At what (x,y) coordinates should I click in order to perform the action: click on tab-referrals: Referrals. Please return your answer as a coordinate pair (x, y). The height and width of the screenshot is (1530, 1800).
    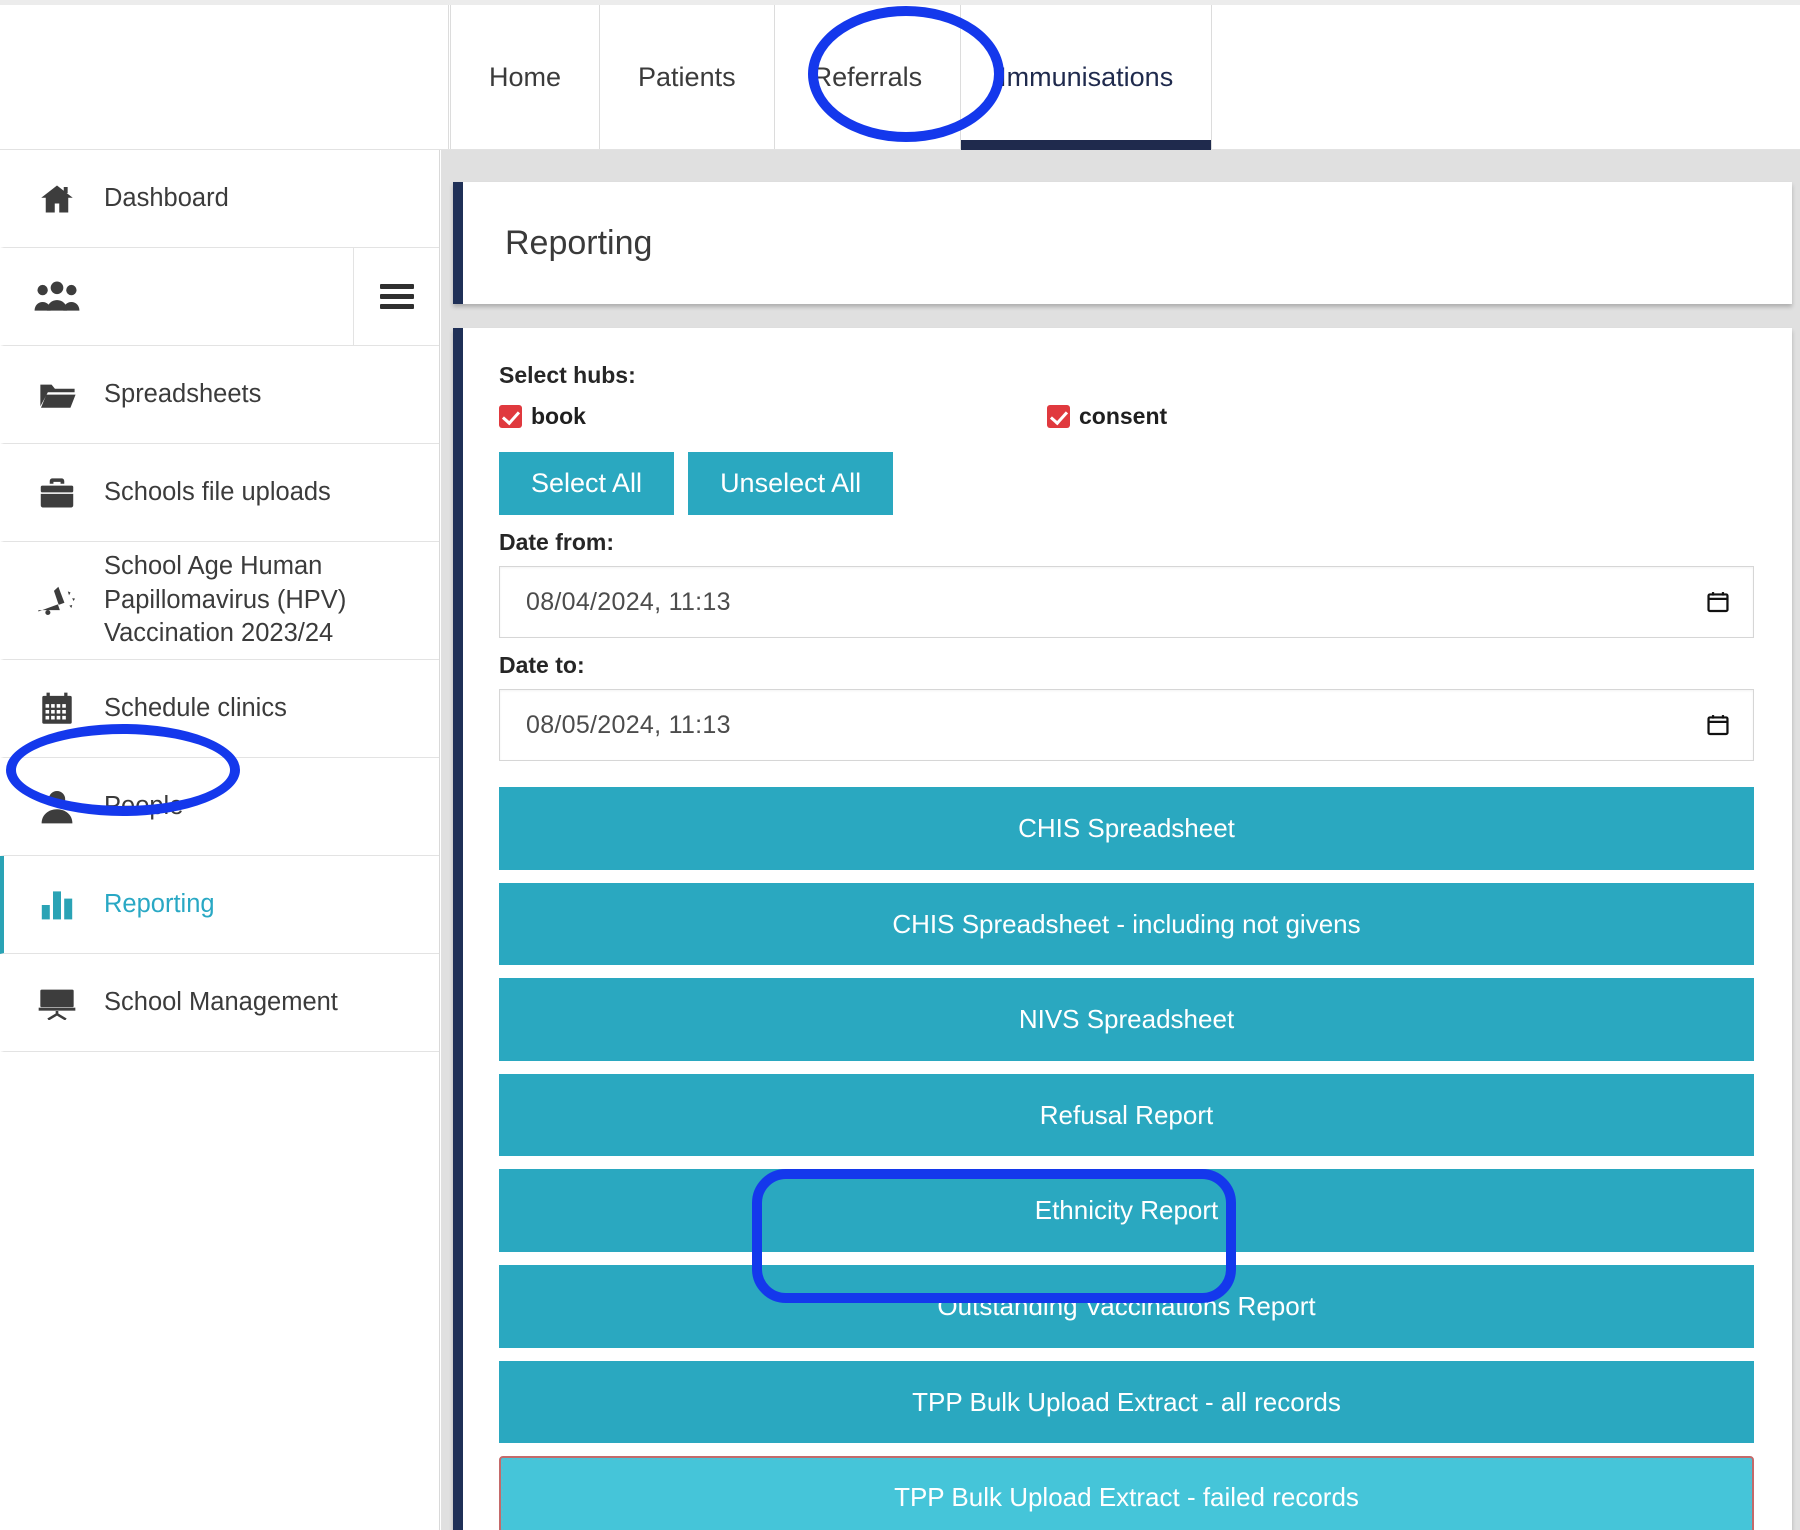
    Looking at the image, I should click on (868, 77).